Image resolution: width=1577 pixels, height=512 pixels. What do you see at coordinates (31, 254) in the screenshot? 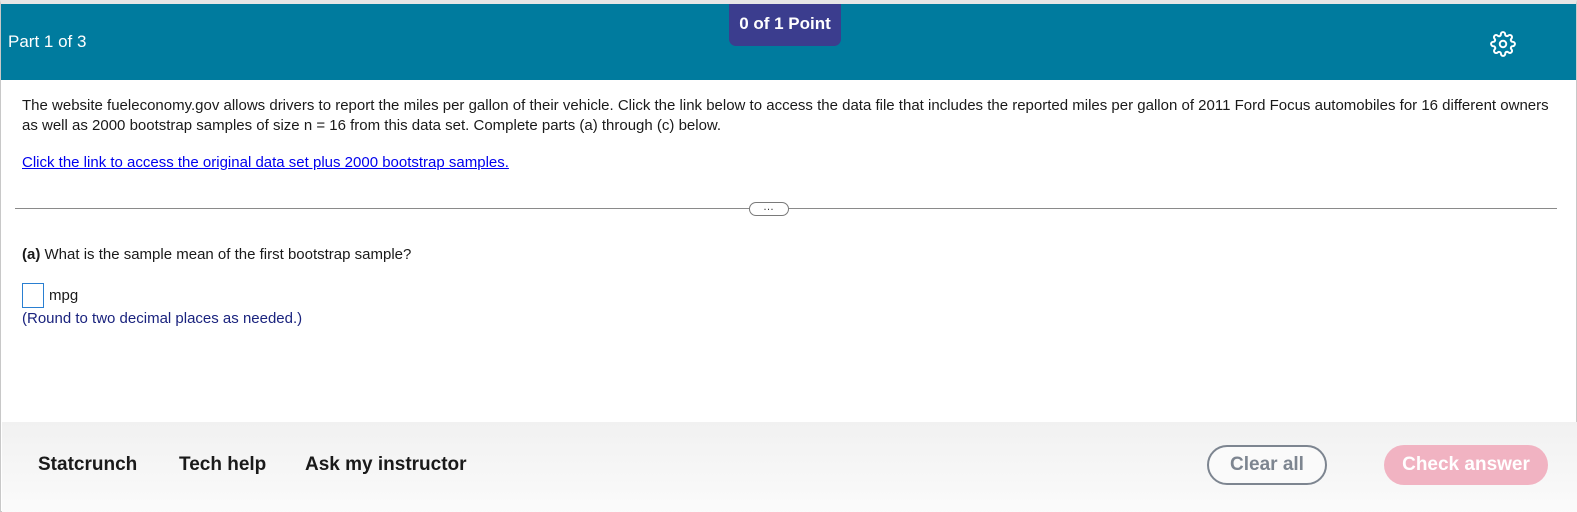
I see `question-part-label: (a)` at bounding box center [31, 254].